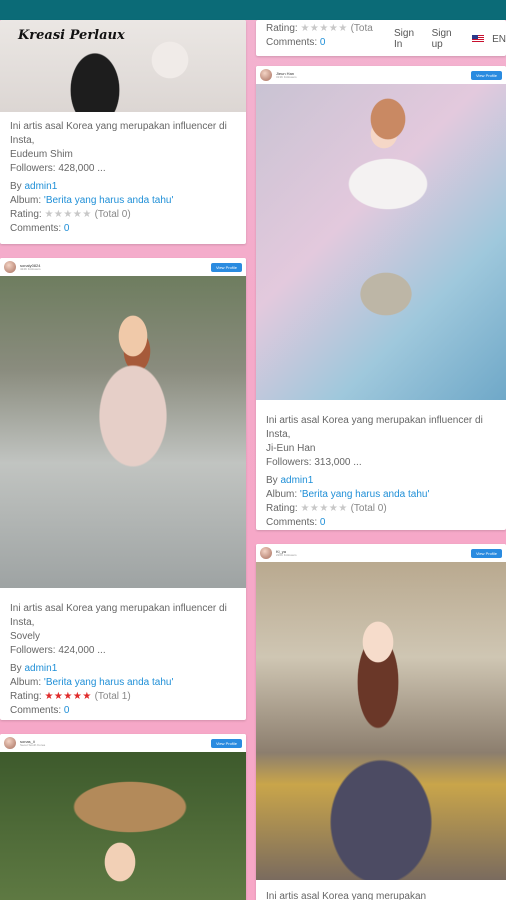 The width and height of the screenshot is (506, 900). I want to click on top-nav: Sign In Sign up EN, so click(450, 39).